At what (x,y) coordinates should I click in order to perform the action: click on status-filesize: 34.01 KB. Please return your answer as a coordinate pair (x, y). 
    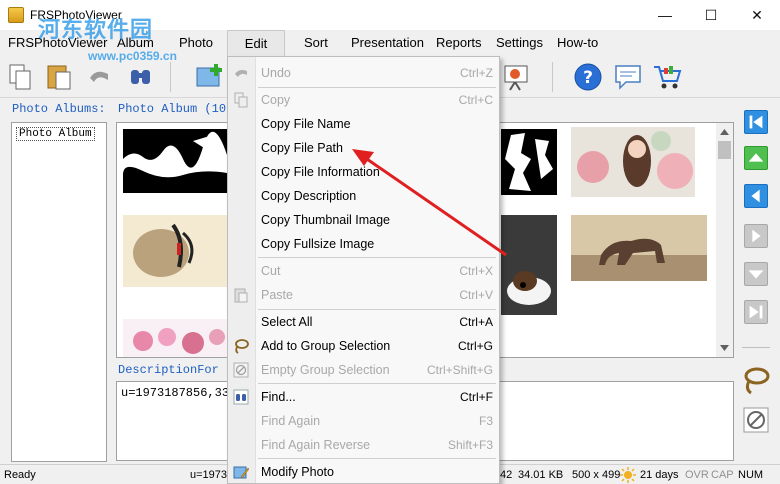
    Looking at the image, I should click on (541, 475).